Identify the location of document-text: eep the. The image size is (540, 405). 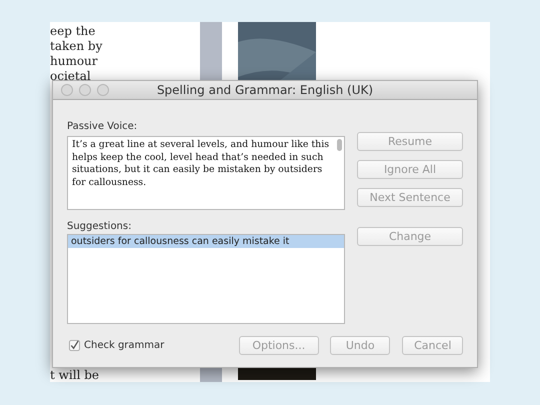
(73, 31).